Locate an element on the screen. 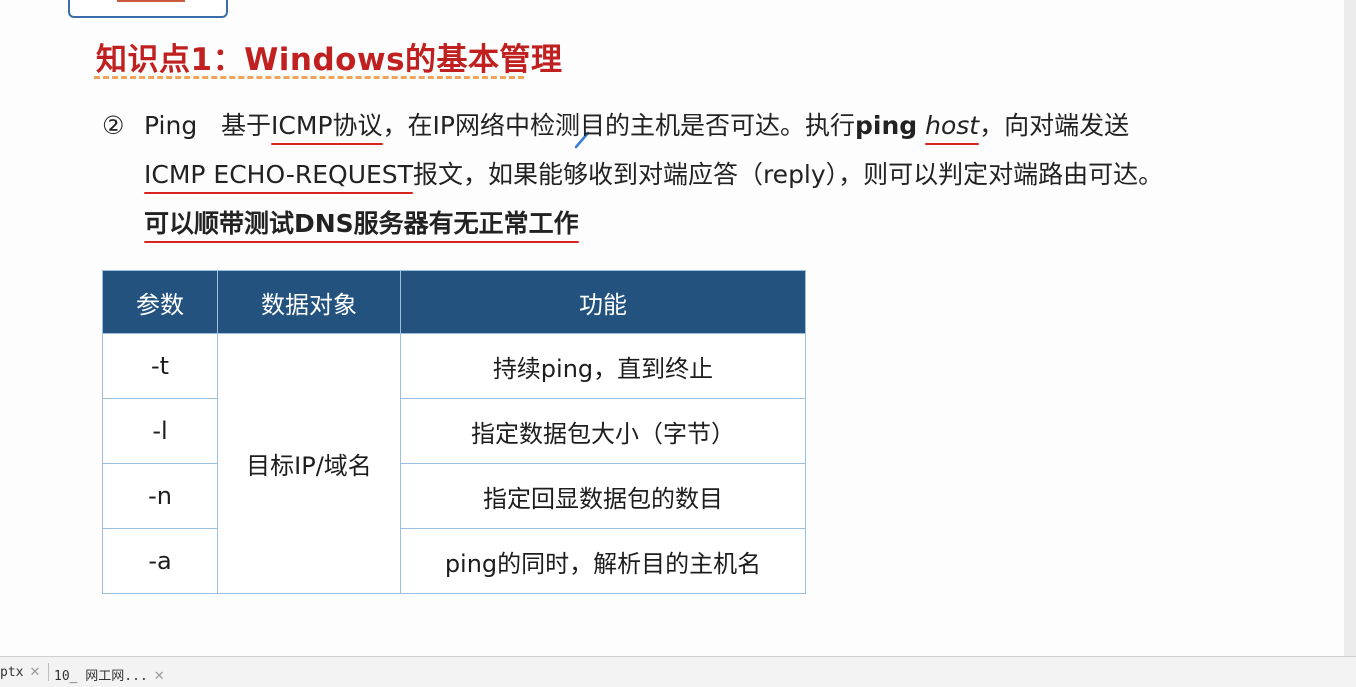  echo-request-text: ICMP ECHO-REQUEST is located at coordinates (278, 174).